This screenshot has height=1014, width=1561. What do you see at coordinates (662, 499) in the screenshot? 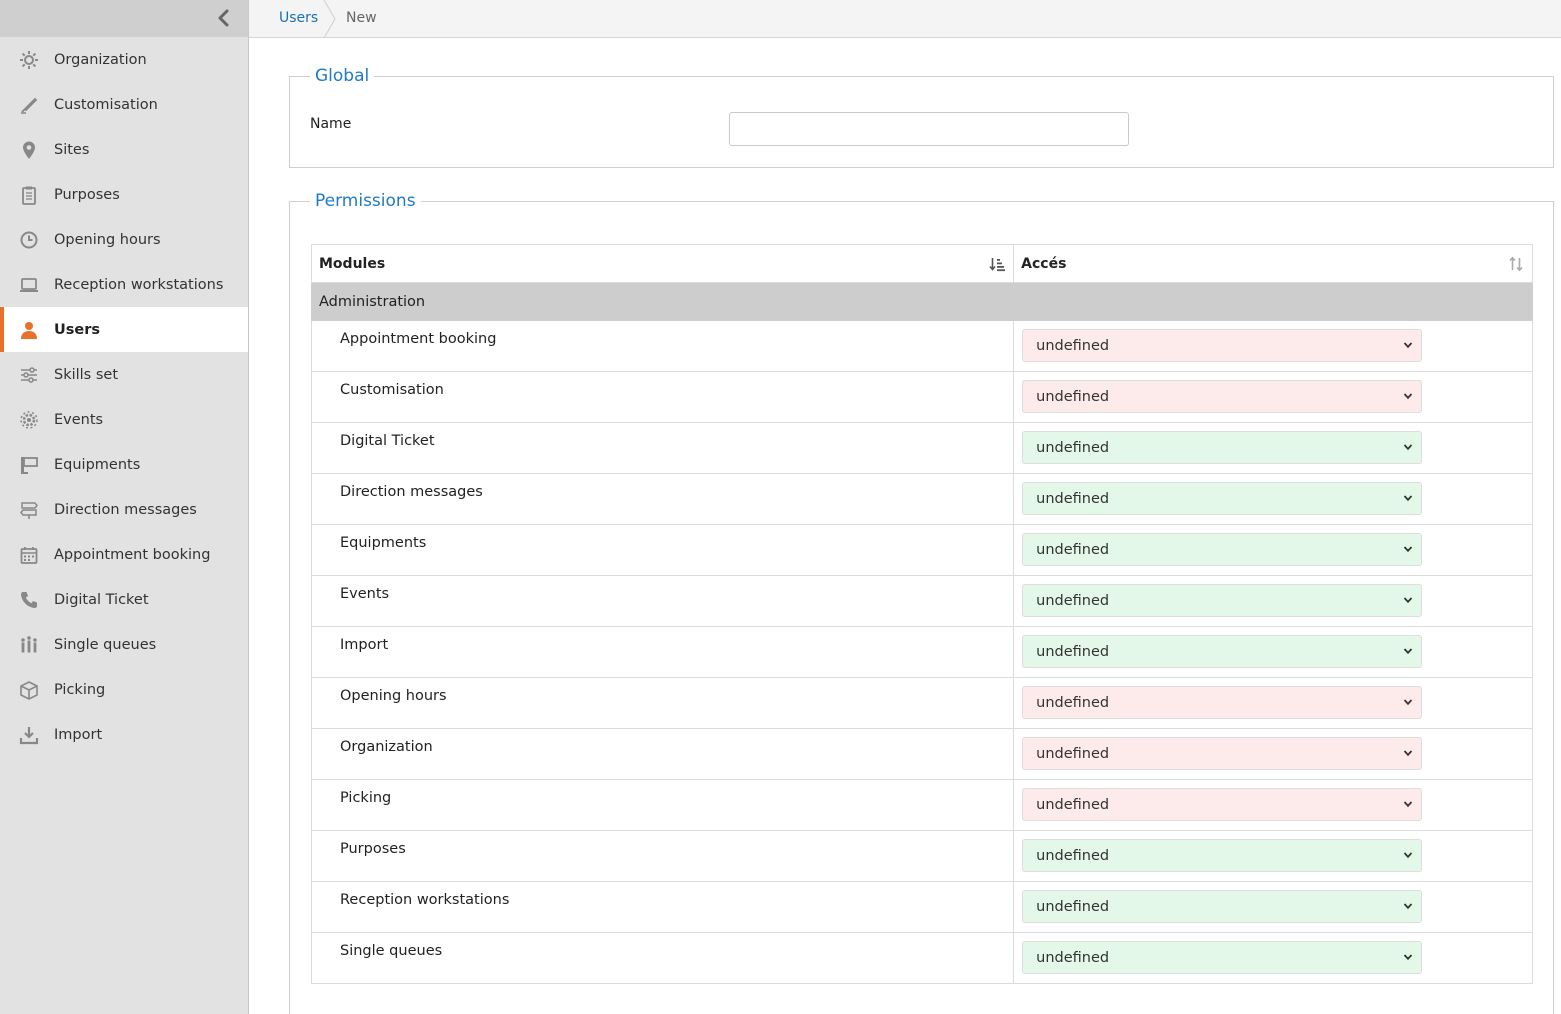
I see `module-name: Direction messages` at bounding box center [662, 499].